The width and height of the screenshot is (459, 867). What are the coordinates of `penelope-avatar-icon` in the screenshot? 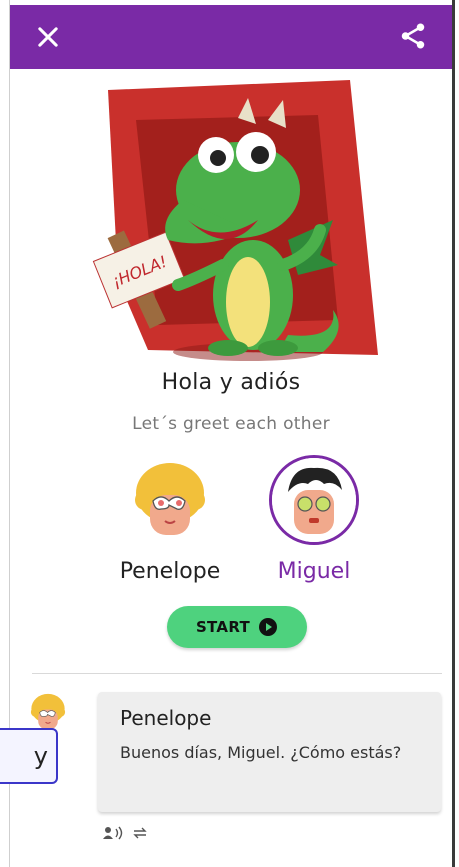 It's located at (170, 499).